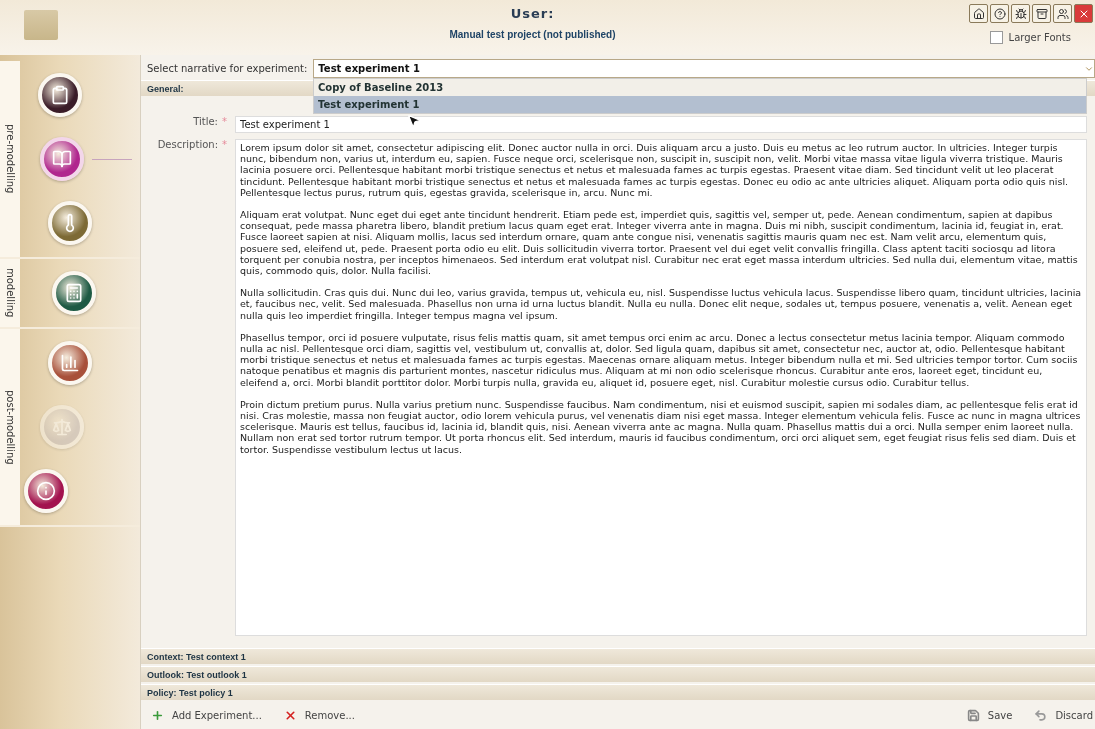 The image size is (1095, 729). I want to click on home-icon, so click(978, 13).